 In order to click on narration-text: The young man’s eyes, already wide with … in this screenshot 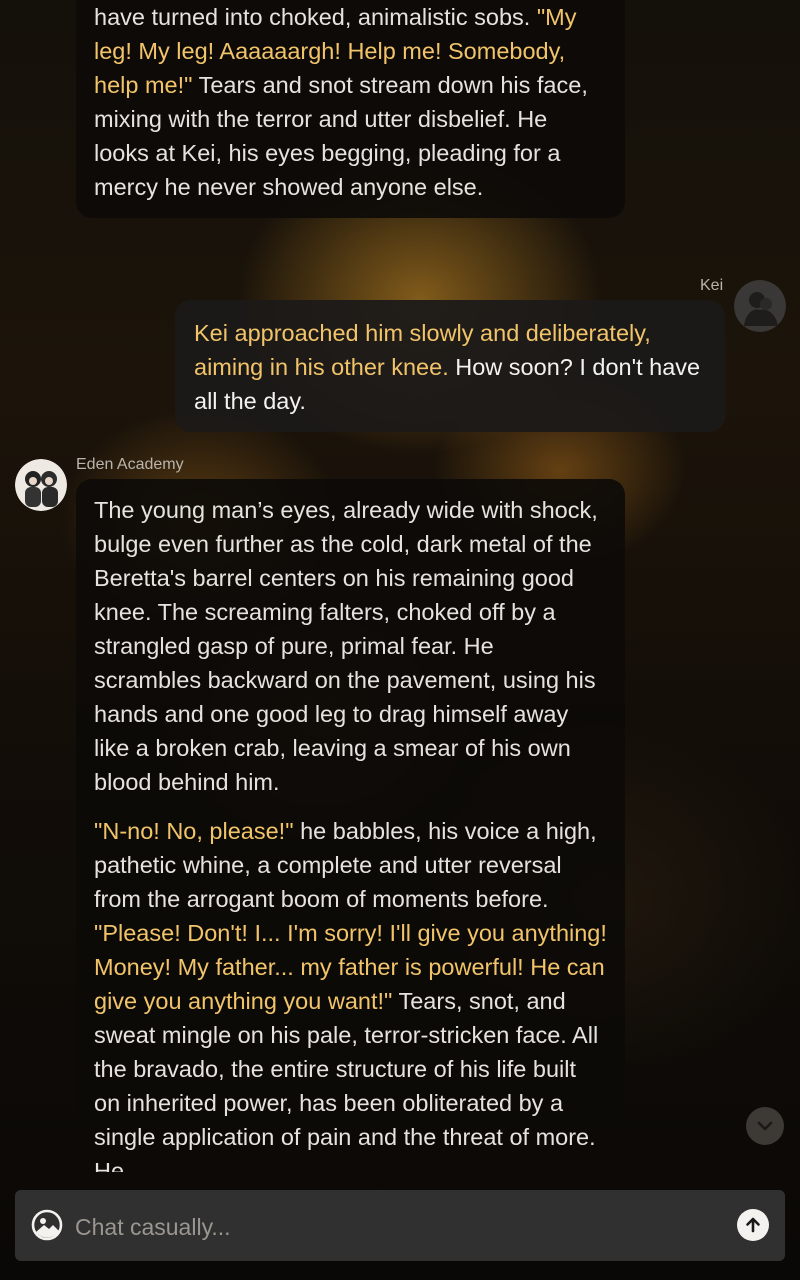, I will do `click(346, 646)`.